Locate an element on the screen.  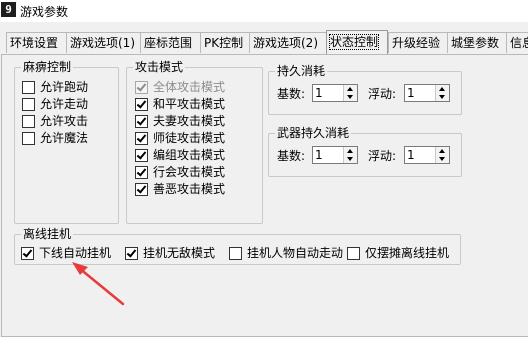
arrow-shaft is located at coordinates (101, 286).